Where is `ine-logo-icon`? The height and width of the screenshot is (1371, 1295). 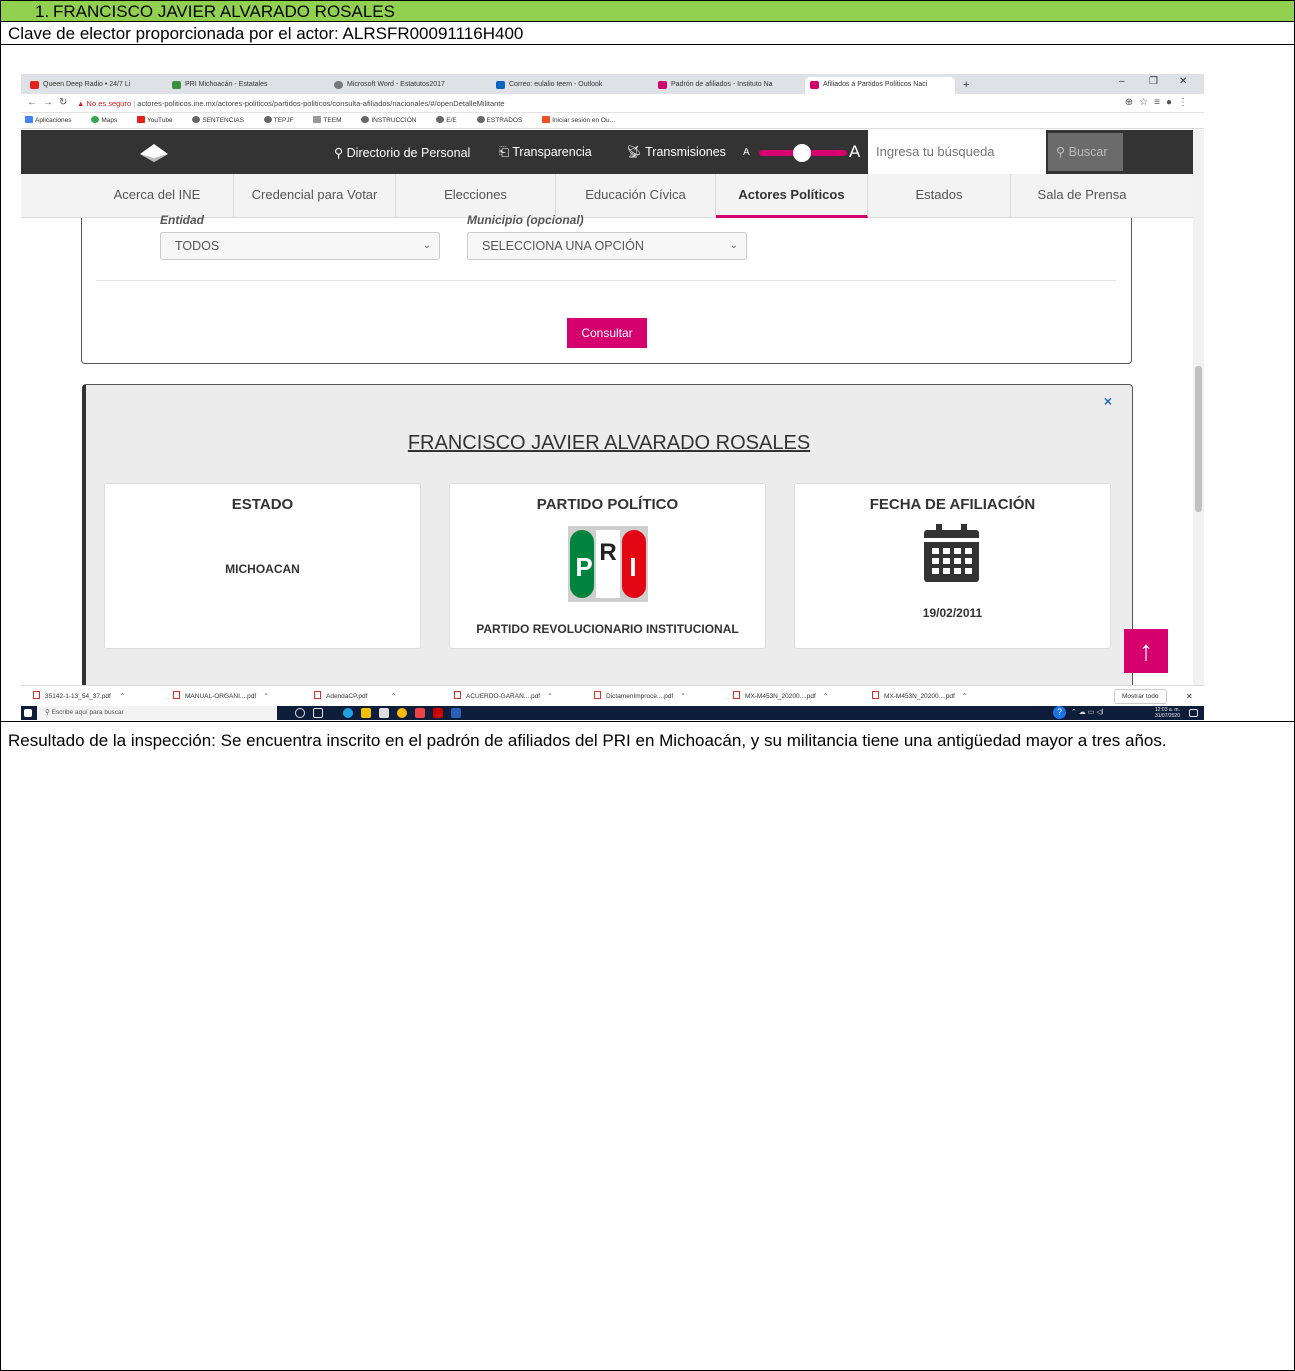
ine-logo-icon is located at coordinates (154, 153).